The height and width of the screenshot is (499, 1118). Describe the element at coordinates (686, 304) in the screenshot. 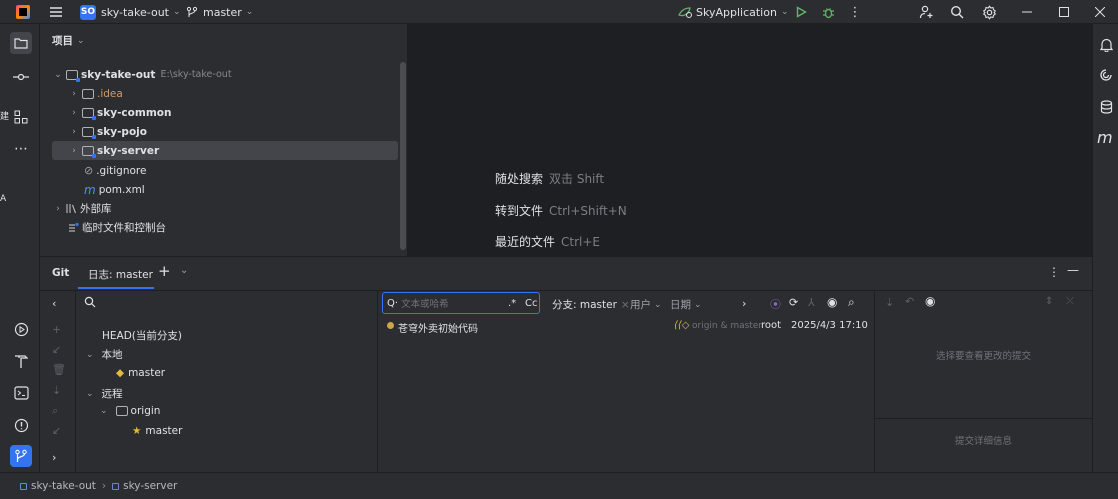

I see `date-filter: 日期 ⌄` at that location.